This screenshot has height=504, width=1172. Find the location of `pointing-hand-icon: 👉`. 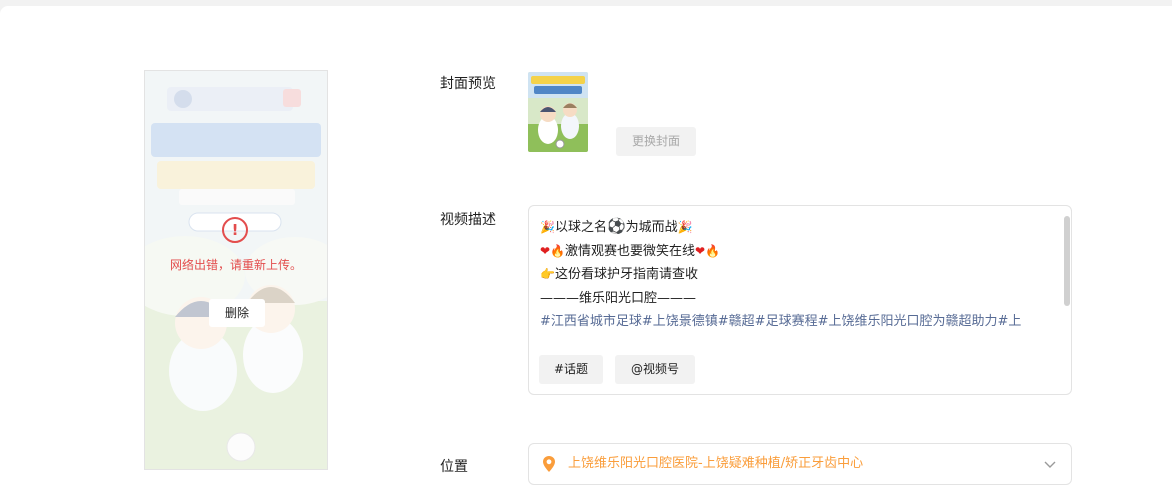

pointing-hand-icon: 👉 is located at coordinates (547, 274).